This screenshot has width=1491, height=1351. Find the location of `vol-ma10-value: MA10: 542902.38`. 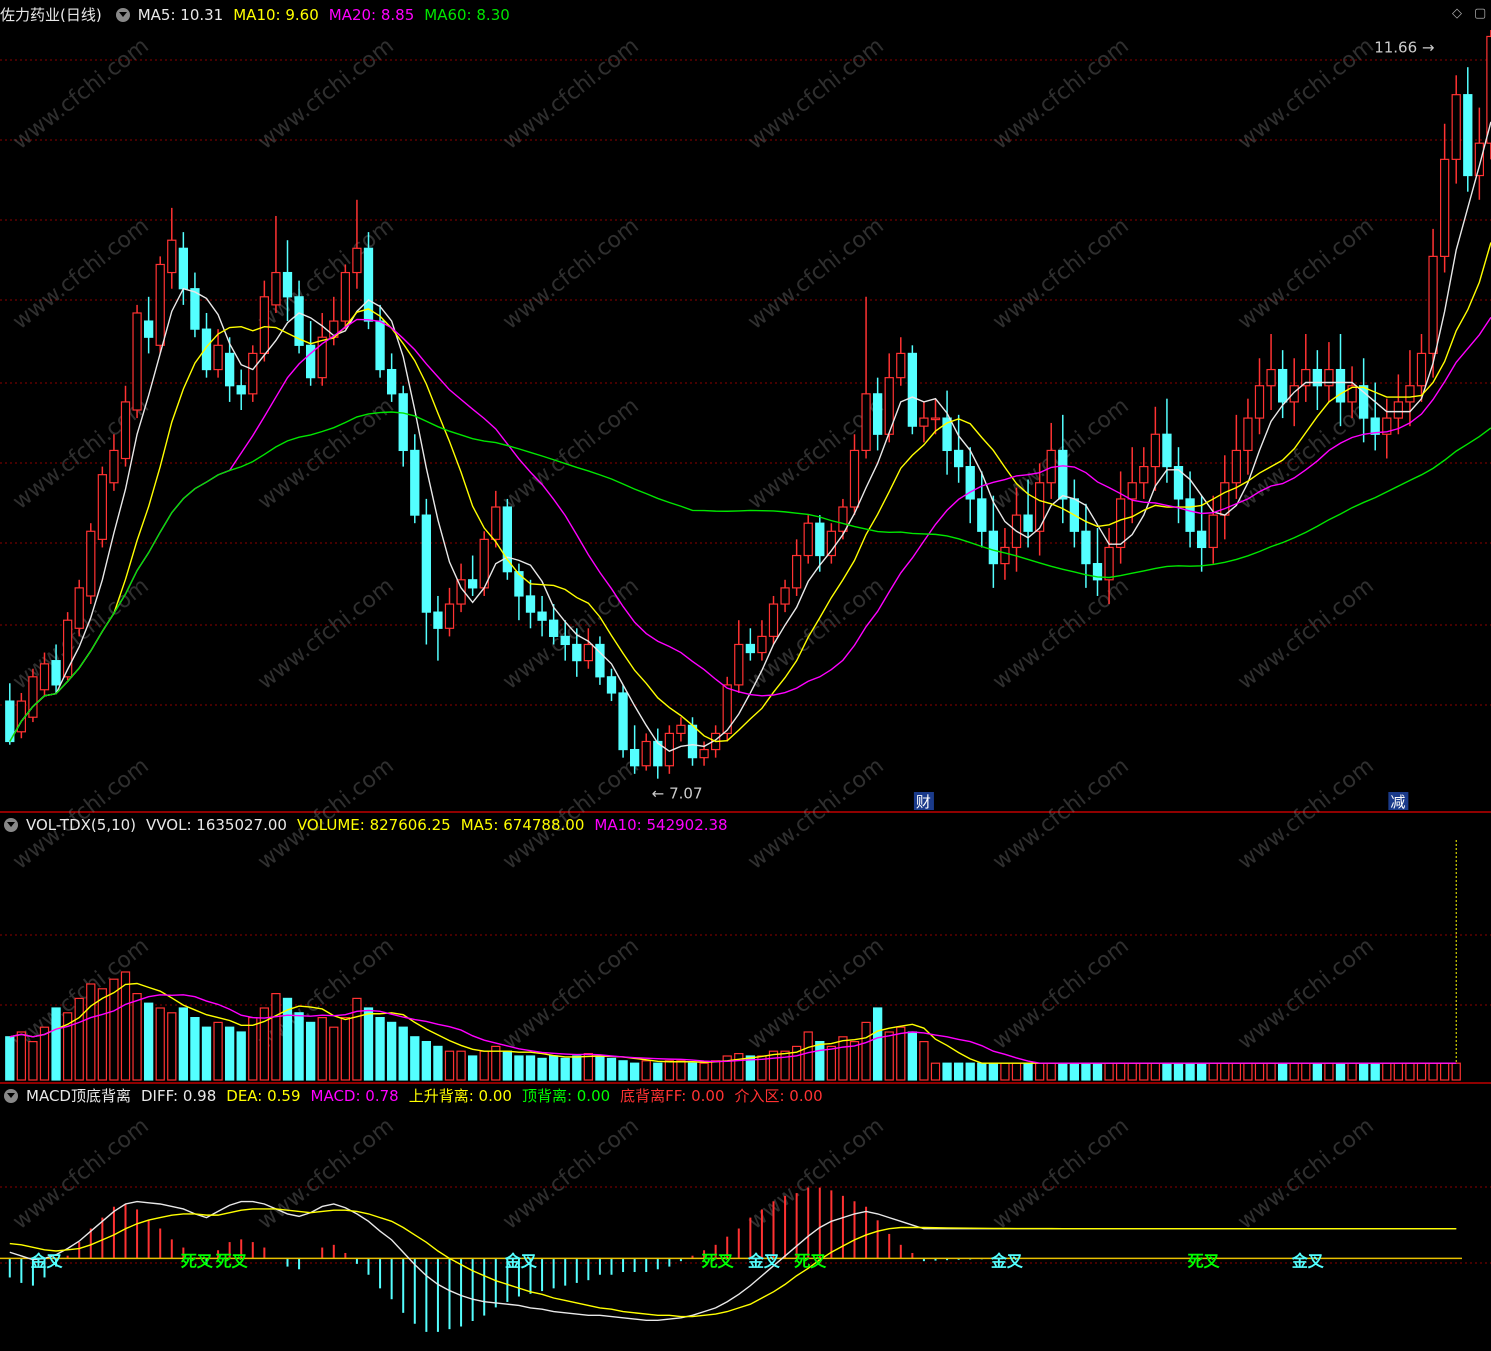

vol-ma10-value: MA10: 542902.38 is located at coordinates (661, 825).